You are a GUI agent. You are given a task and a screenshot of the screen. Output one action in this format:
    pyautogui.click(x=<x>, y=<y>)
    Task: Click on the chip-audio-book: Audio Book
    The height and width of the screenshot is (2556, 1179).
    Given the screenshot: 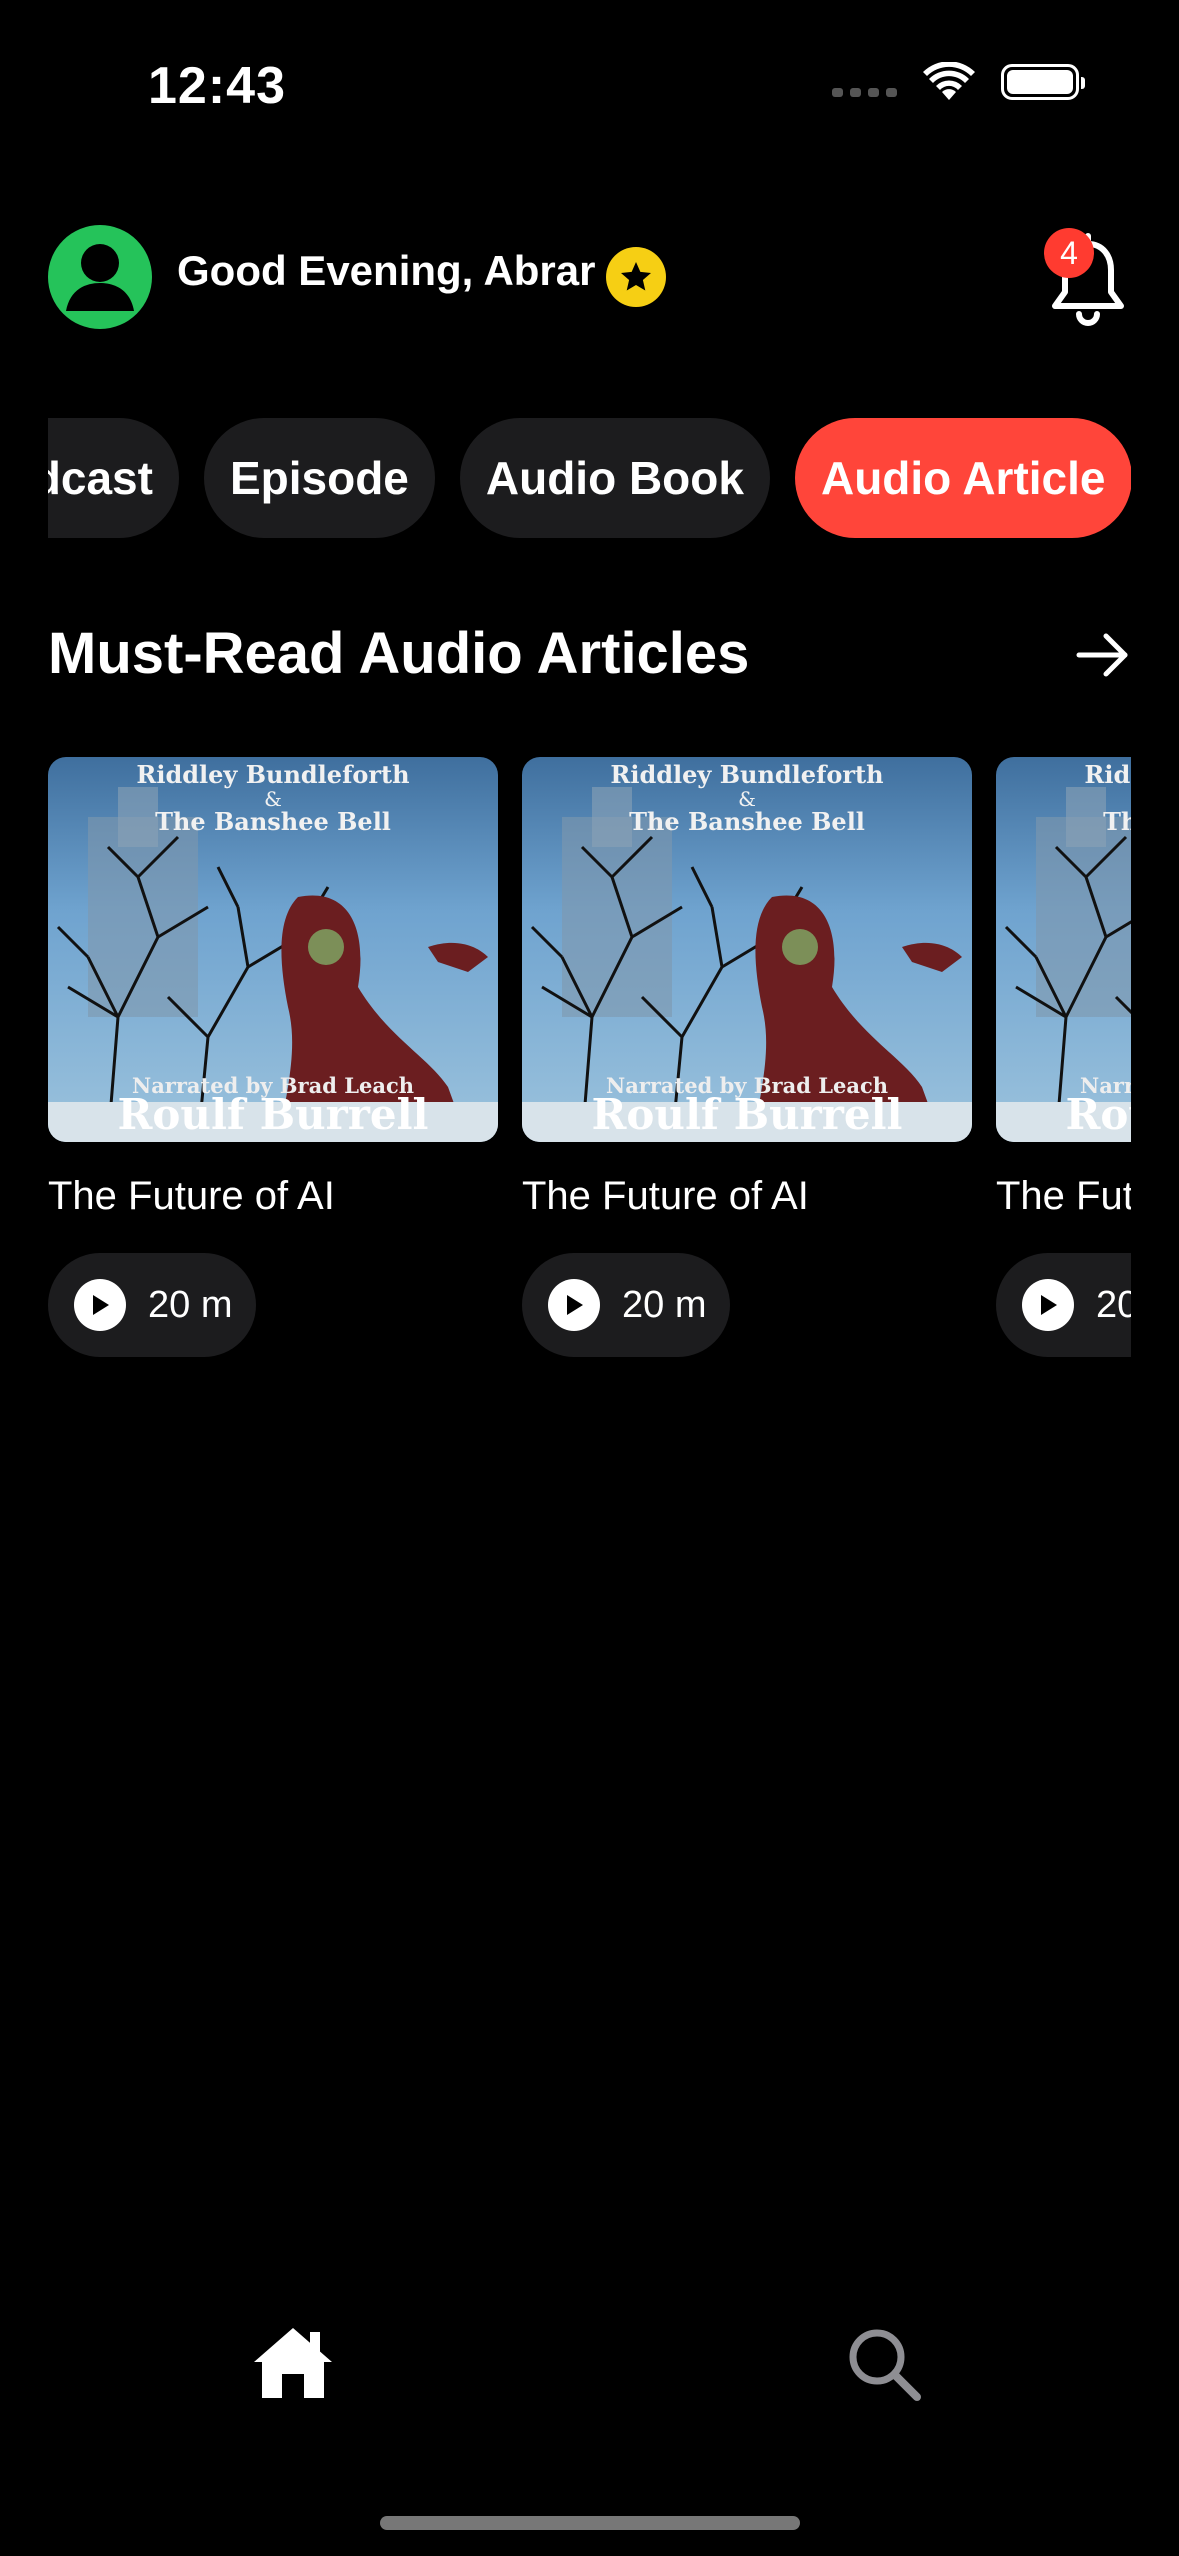 What is the action you would take?
    pyautogui.click(x=614, y=478)
    